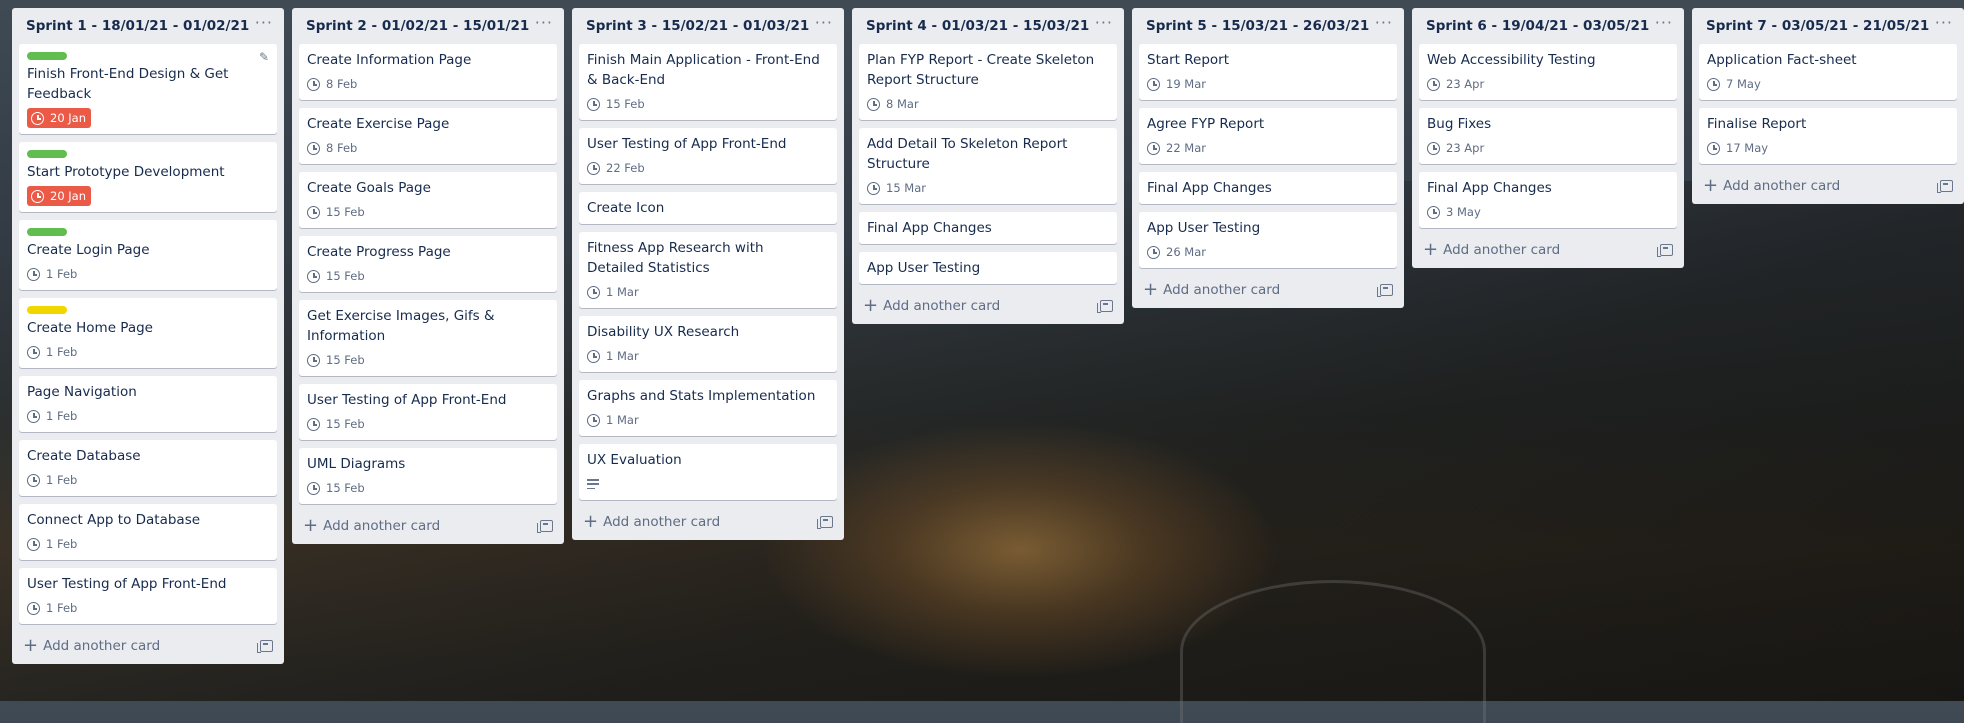  What do you see at coordinates (148, 468) in the screenshot?
I see `card: Create Database 1 Feb` at bounding box center [148, 468].